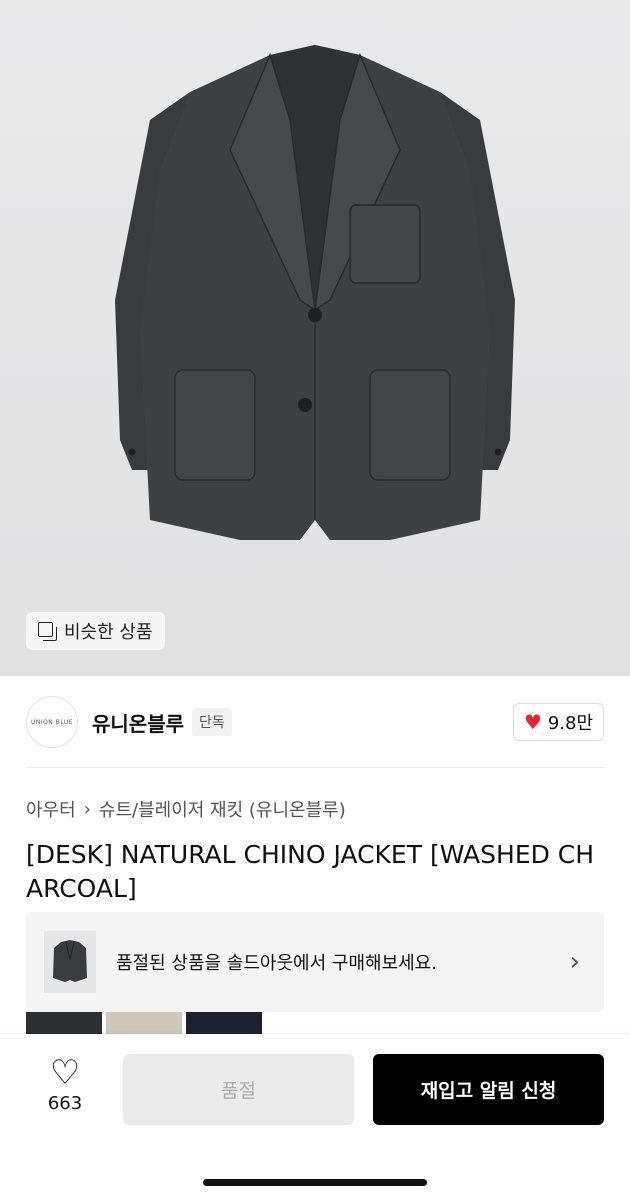  I want to click on brand-like-button: ♥ 9.8만, so click(558, 722).